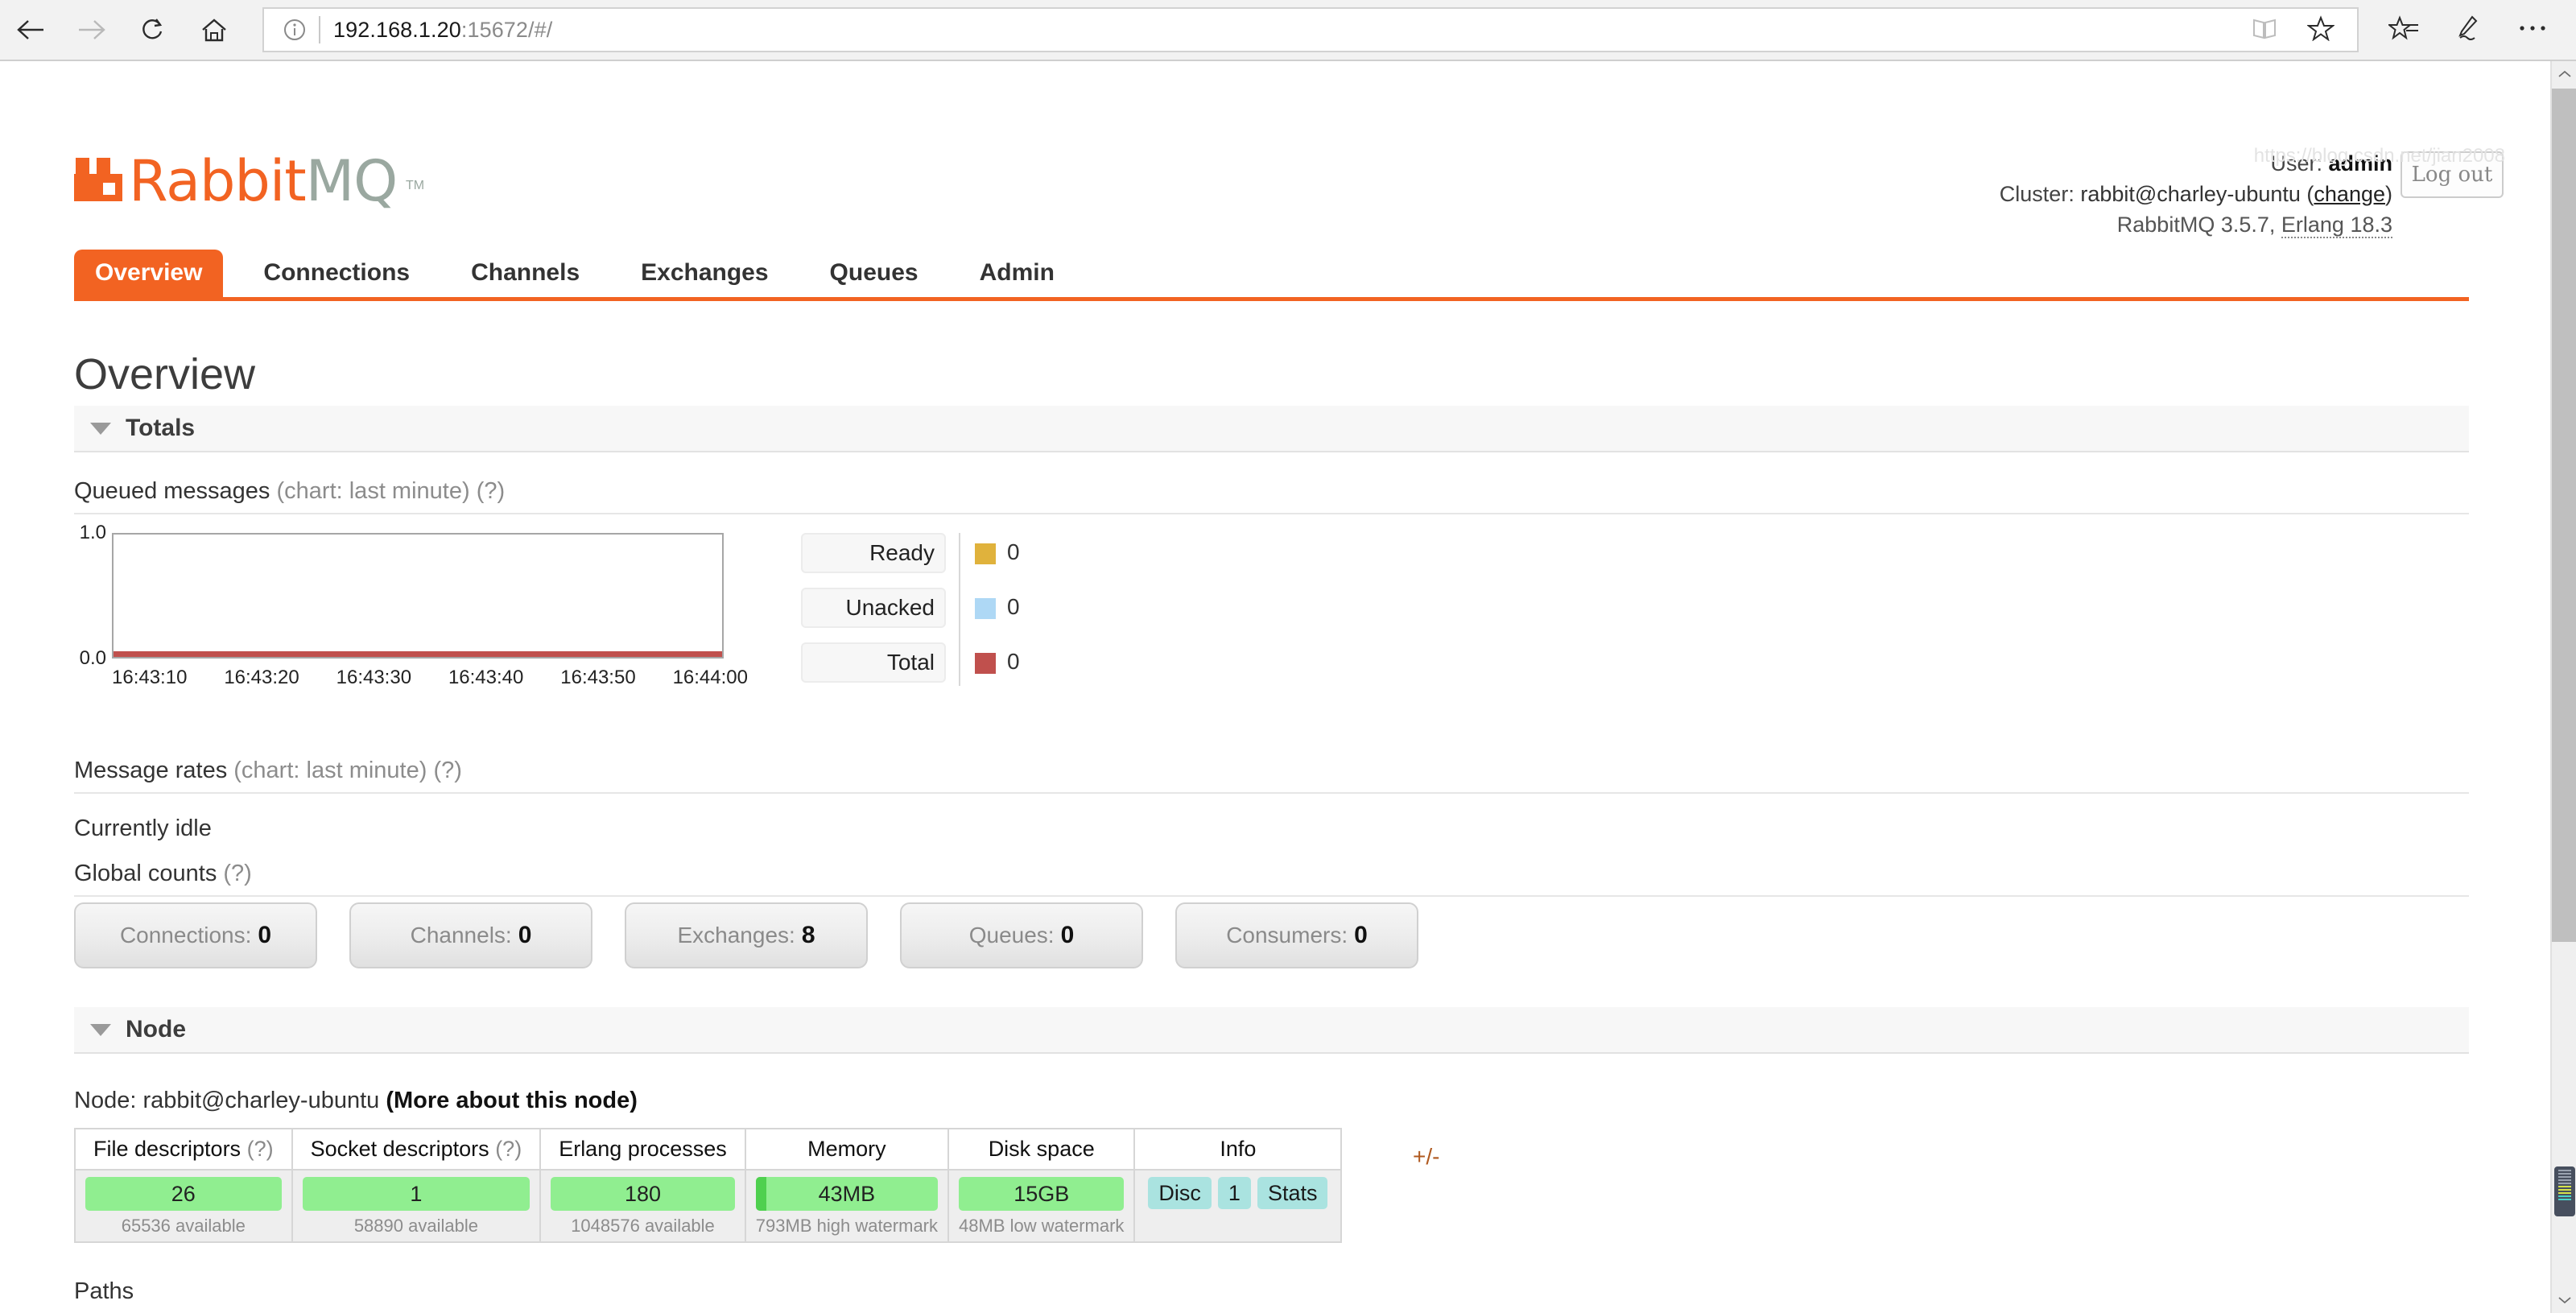 Image resolution: width=2576 pixels, height=1313 pixels. I want to click on more-about-node-link: (More about this node), so click(512, 1101).